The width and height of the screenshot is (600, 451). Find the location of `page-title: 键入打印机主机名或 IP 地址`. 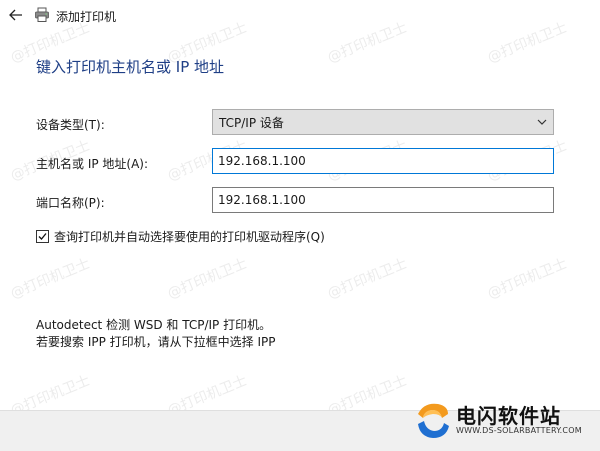

page-title: 键入打印机主机名或 IP 地址 is located at coordinates (130, 67).